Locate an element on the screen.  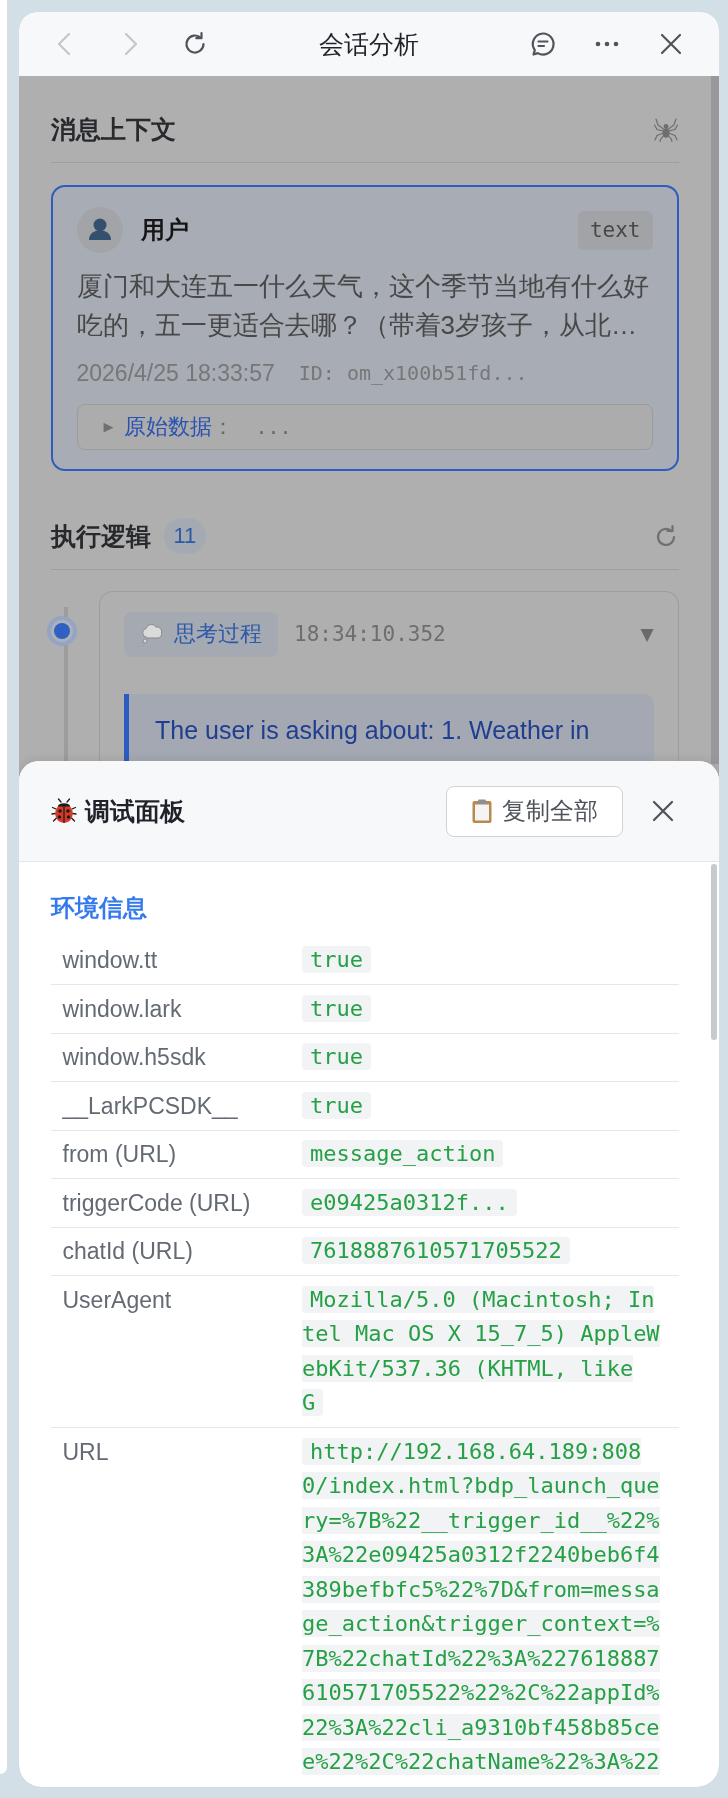
toggle-caret: ▼ is located at coordinates (647, 634).